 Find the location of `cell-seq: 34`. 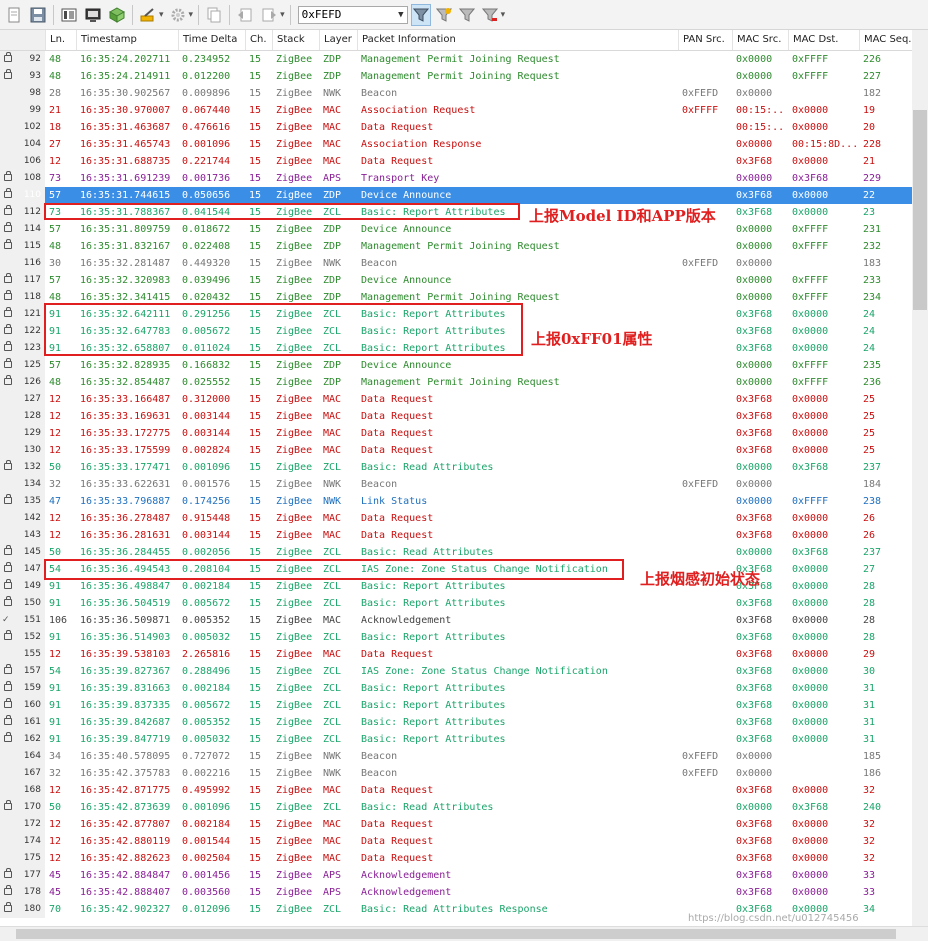

cell-seq: 34 is located at coordinates (869, 909).